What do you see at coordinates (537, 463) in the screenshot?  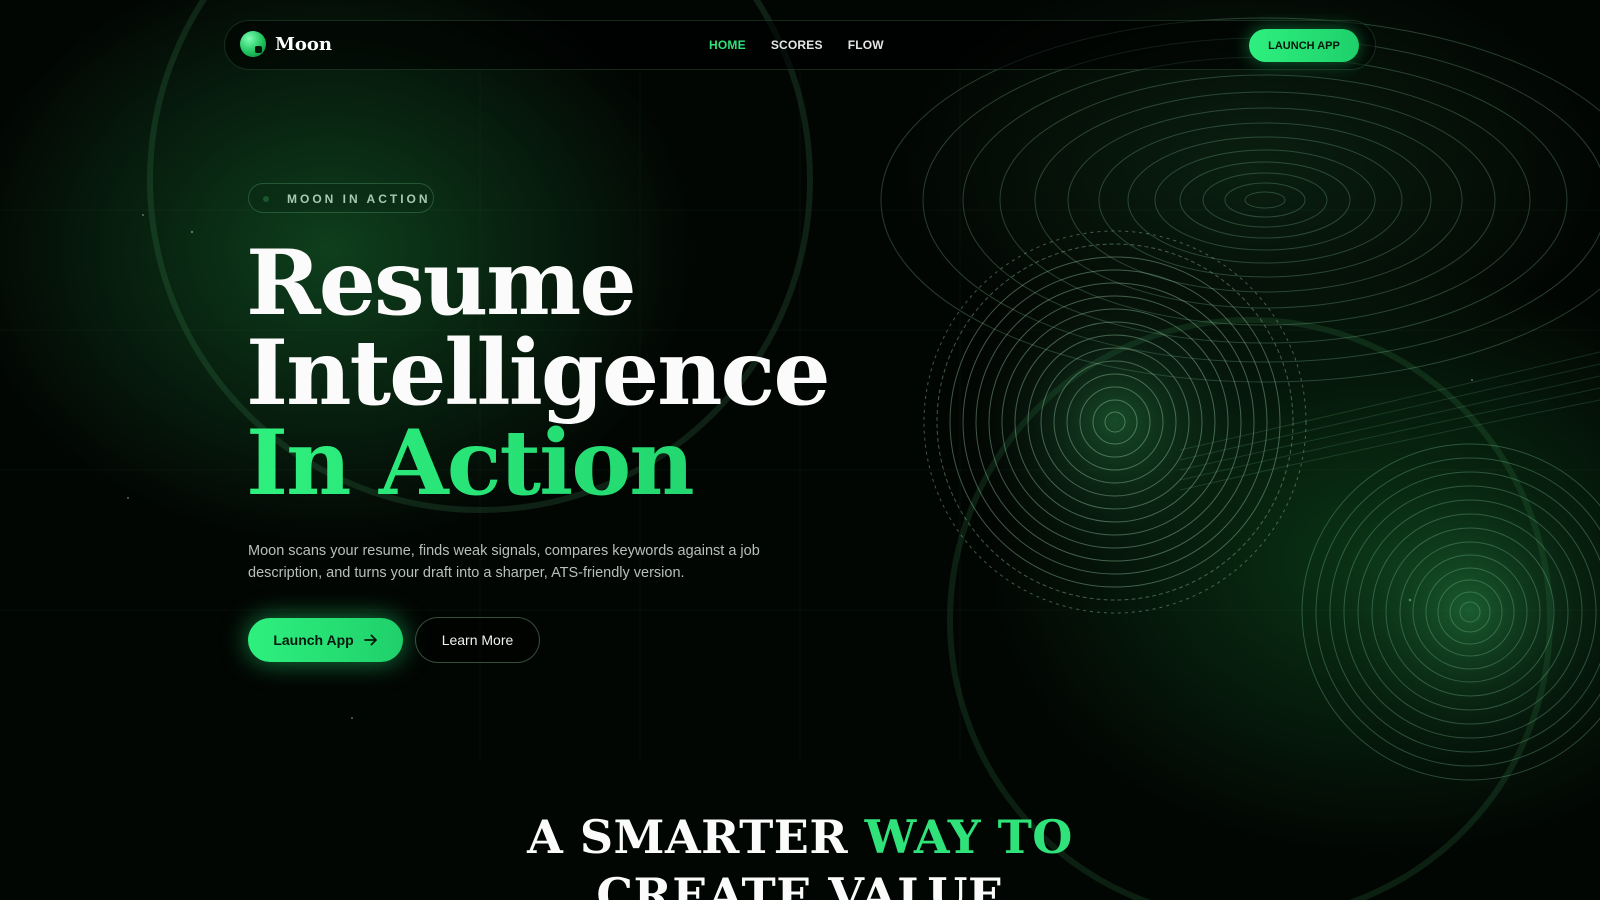 I see `hero-title-line-3: In Action` at bounding box center [537, 463].